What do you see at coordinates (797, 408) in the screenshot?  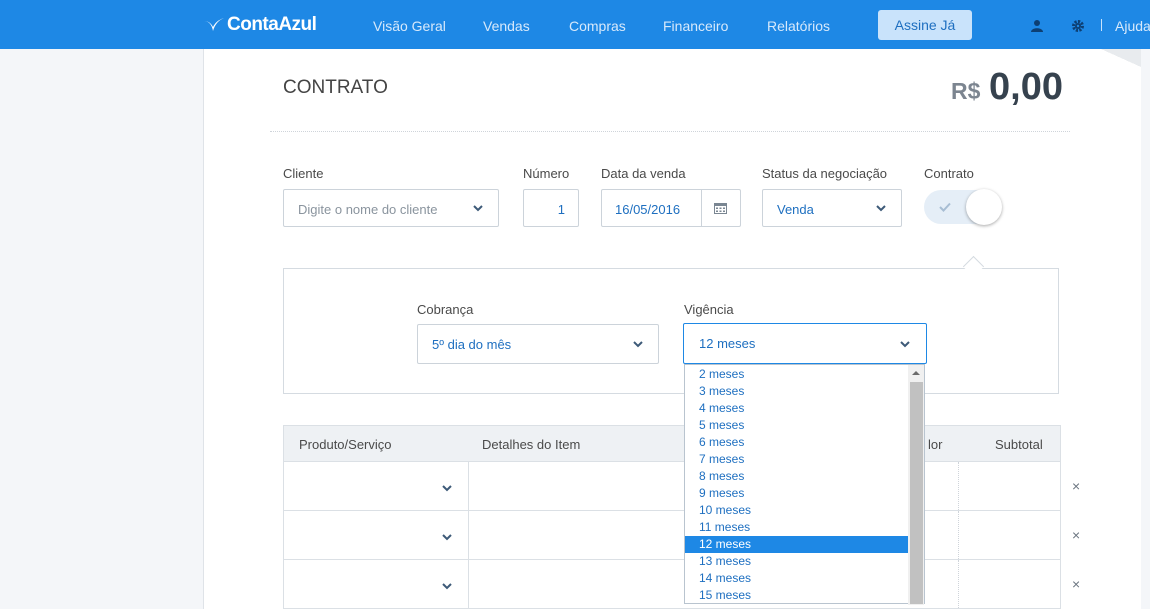 I see `dropdown-option: 4 meses` at bounding box center [797, 408].